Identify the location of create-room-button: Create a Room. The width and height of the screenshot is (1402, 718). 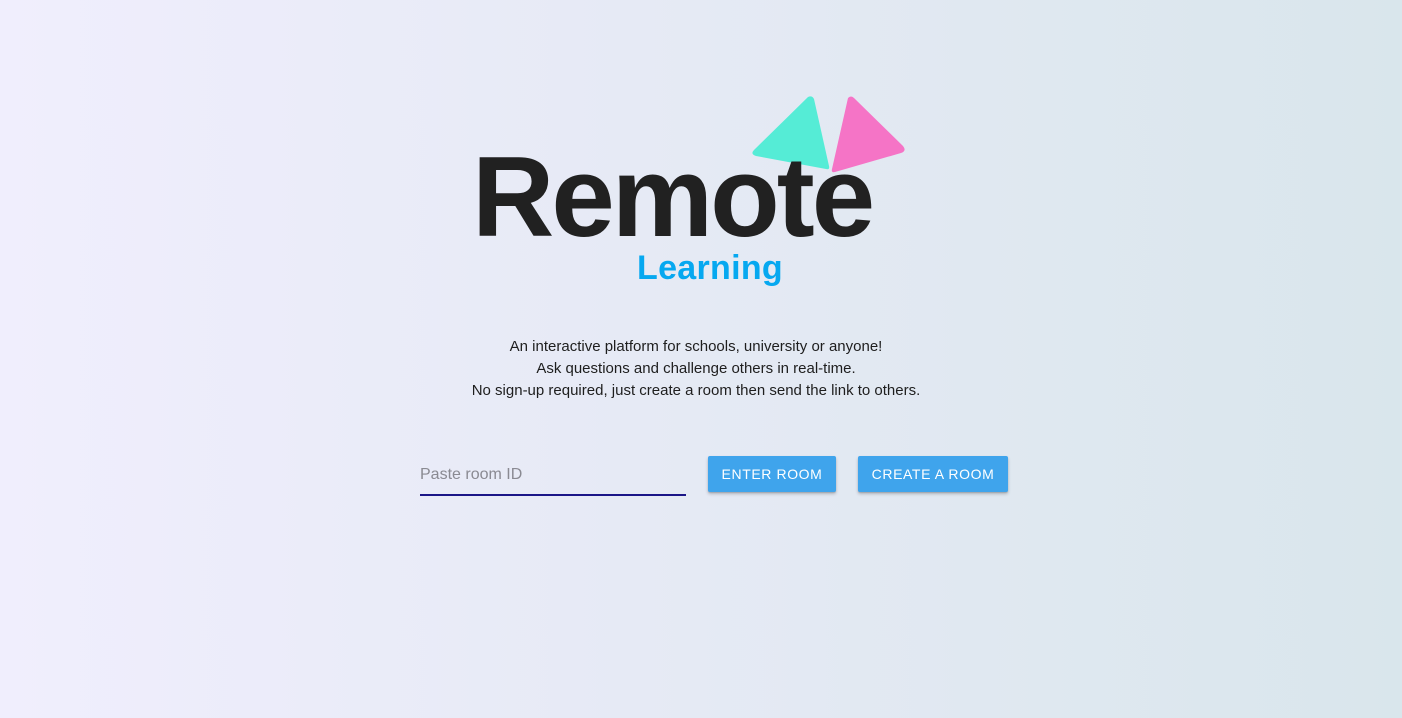
(933, 474).